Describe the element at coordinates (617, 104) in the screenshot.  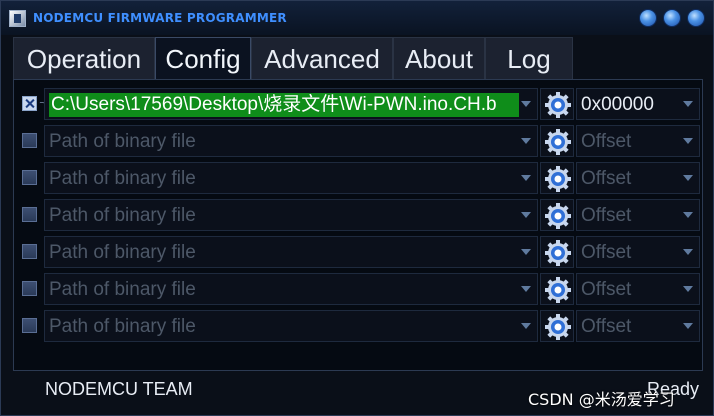
I see `offset-value: 0x00000` at that location.